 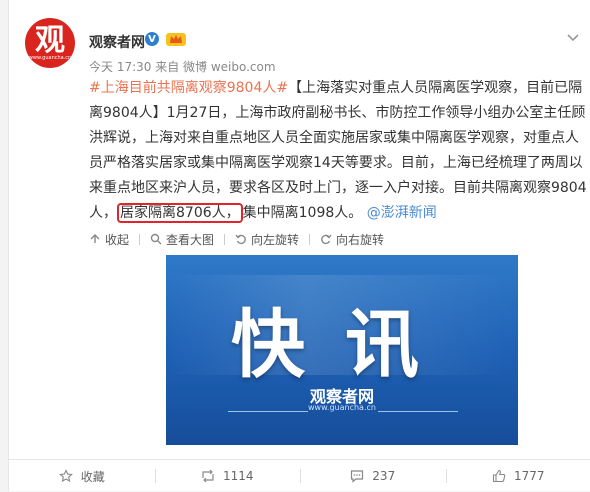 I want to click on magnifier-icon, so click(x=156, y=239).